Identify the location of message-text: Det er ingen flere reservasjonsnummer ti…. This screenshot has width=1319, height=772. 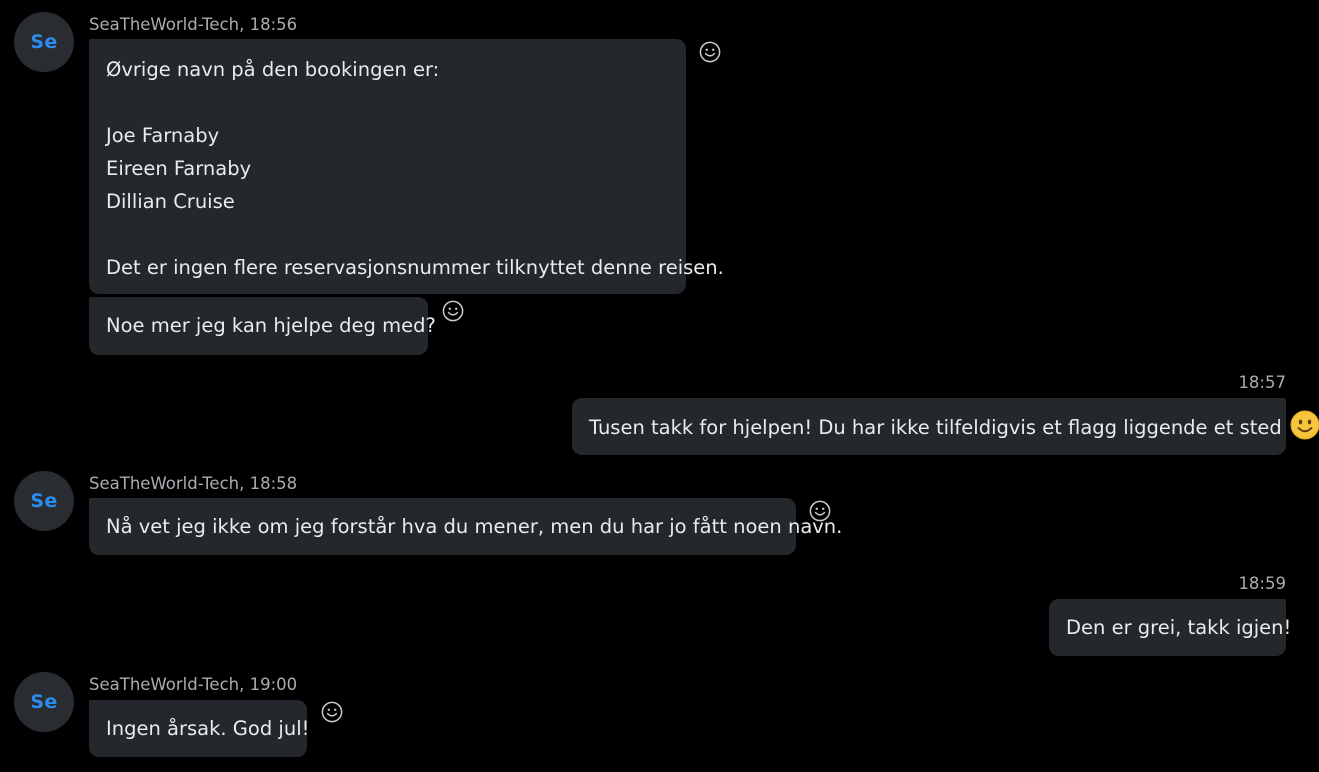
(415, 267).